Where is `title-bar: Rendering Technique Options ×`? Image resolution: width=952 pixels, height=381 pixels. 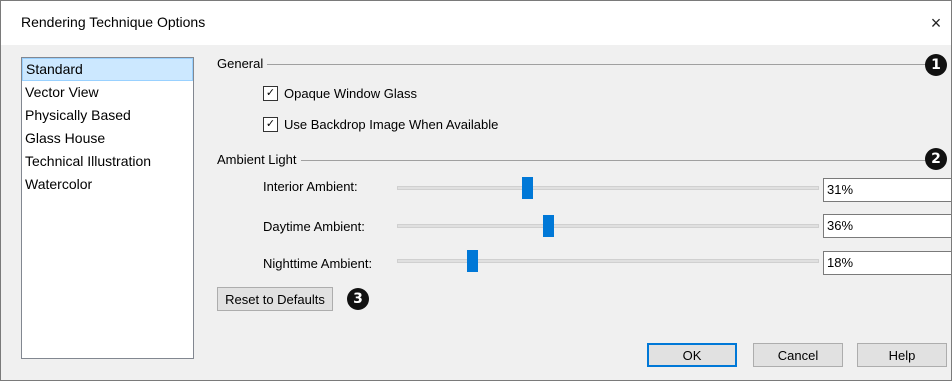 title-bar: Rendering Technique Options × is located at coordinates (476, 23).